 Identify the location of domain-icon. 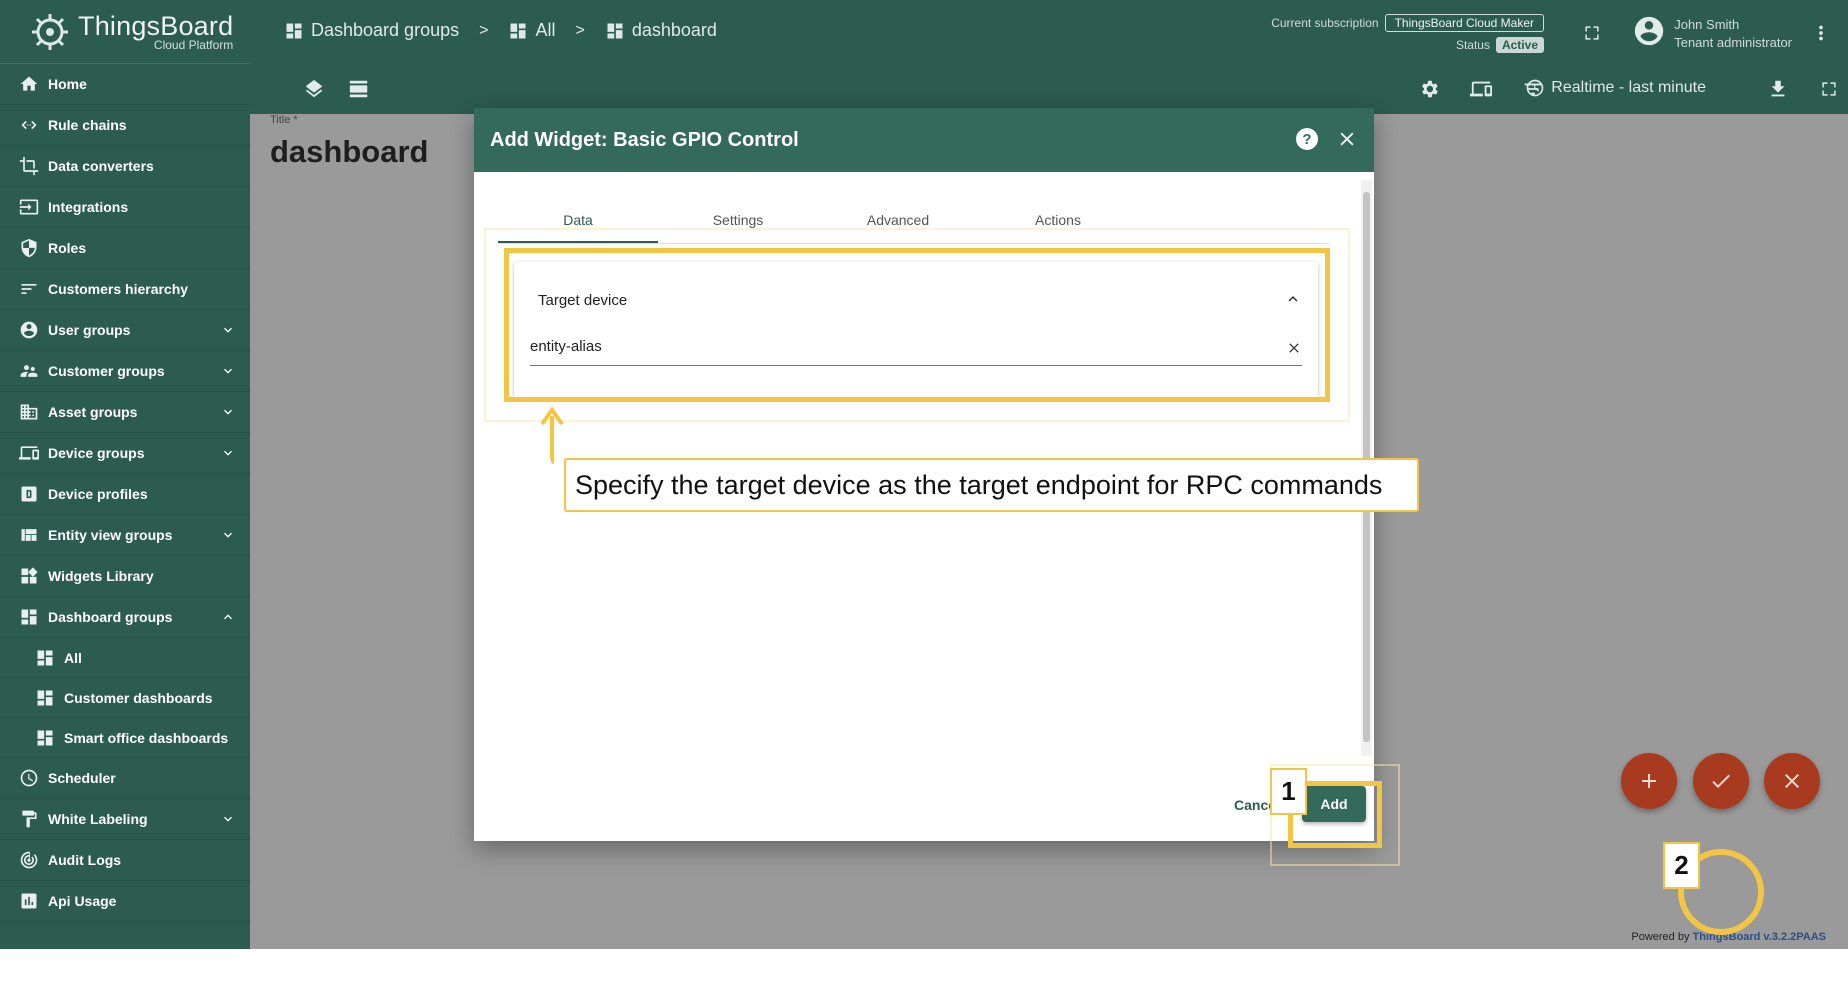
(29, 412).